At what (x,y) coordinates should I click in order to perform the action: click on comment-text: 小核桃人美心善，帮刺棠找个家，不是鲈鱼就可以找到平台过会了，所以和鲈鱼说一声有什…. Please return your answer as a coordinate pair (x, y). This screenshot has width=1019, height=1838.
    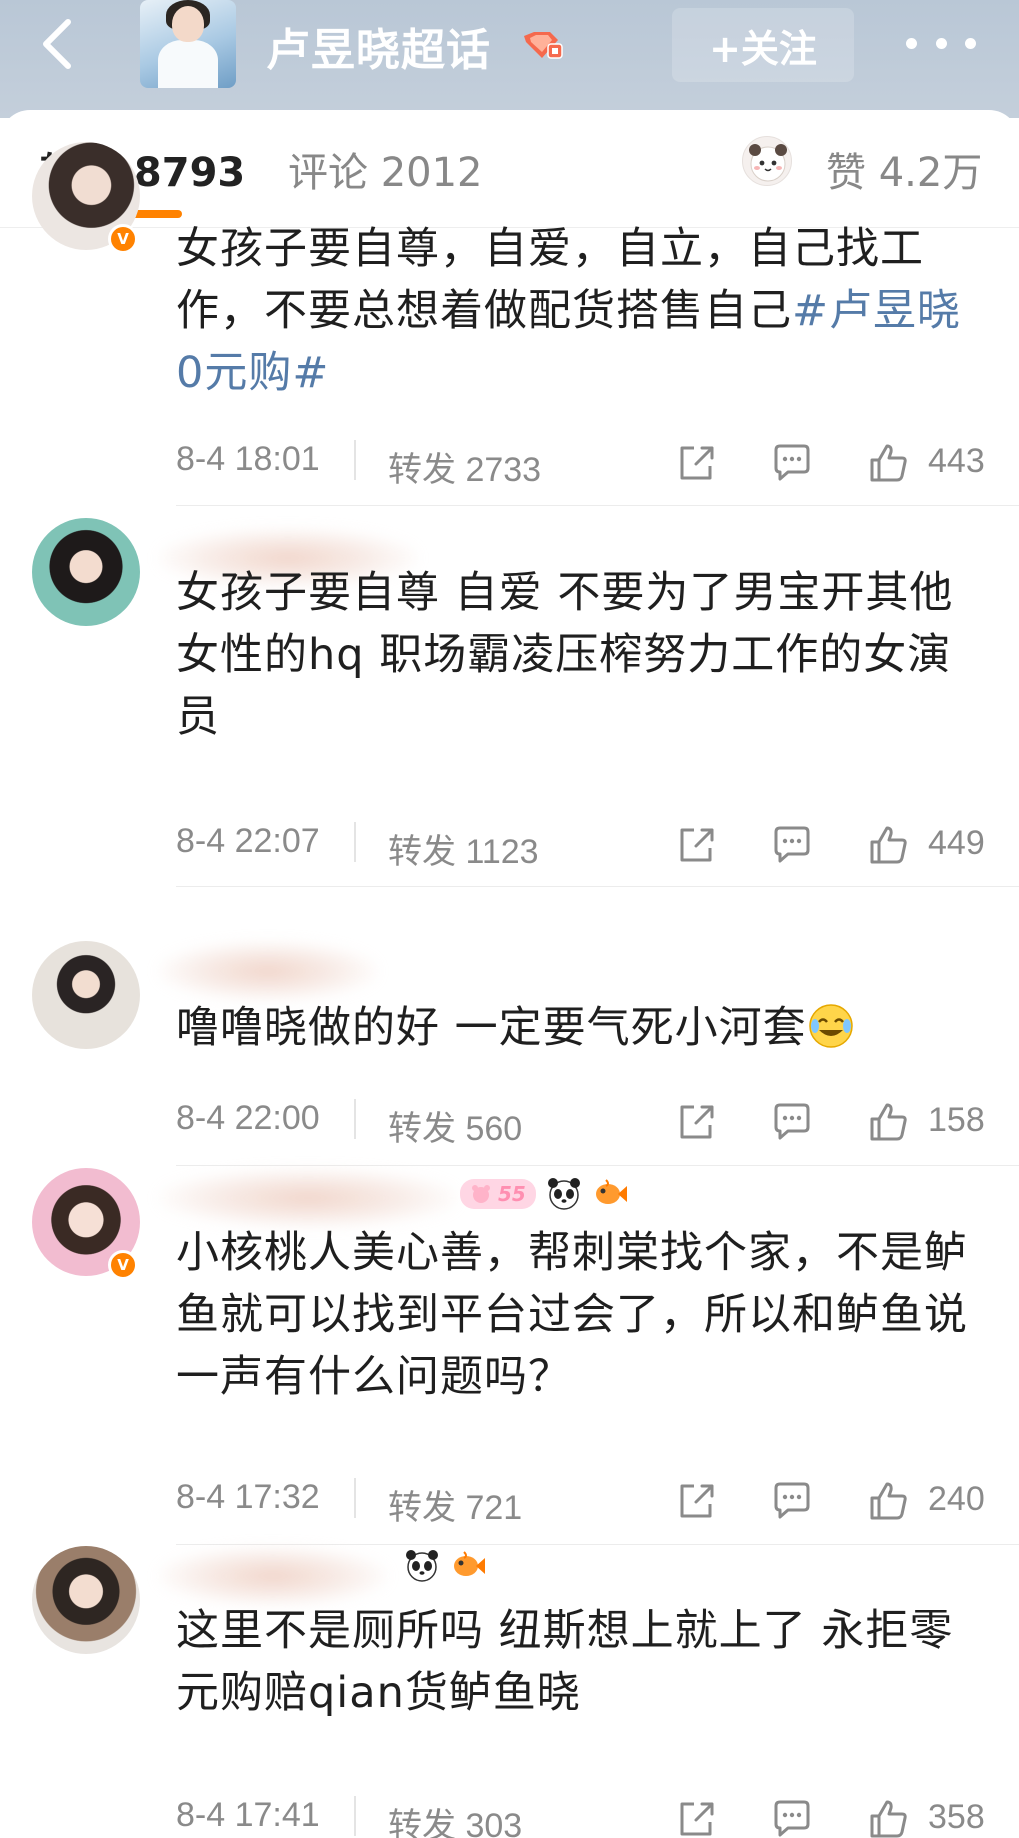
    Looking at the image, I should click on (572, 1315).